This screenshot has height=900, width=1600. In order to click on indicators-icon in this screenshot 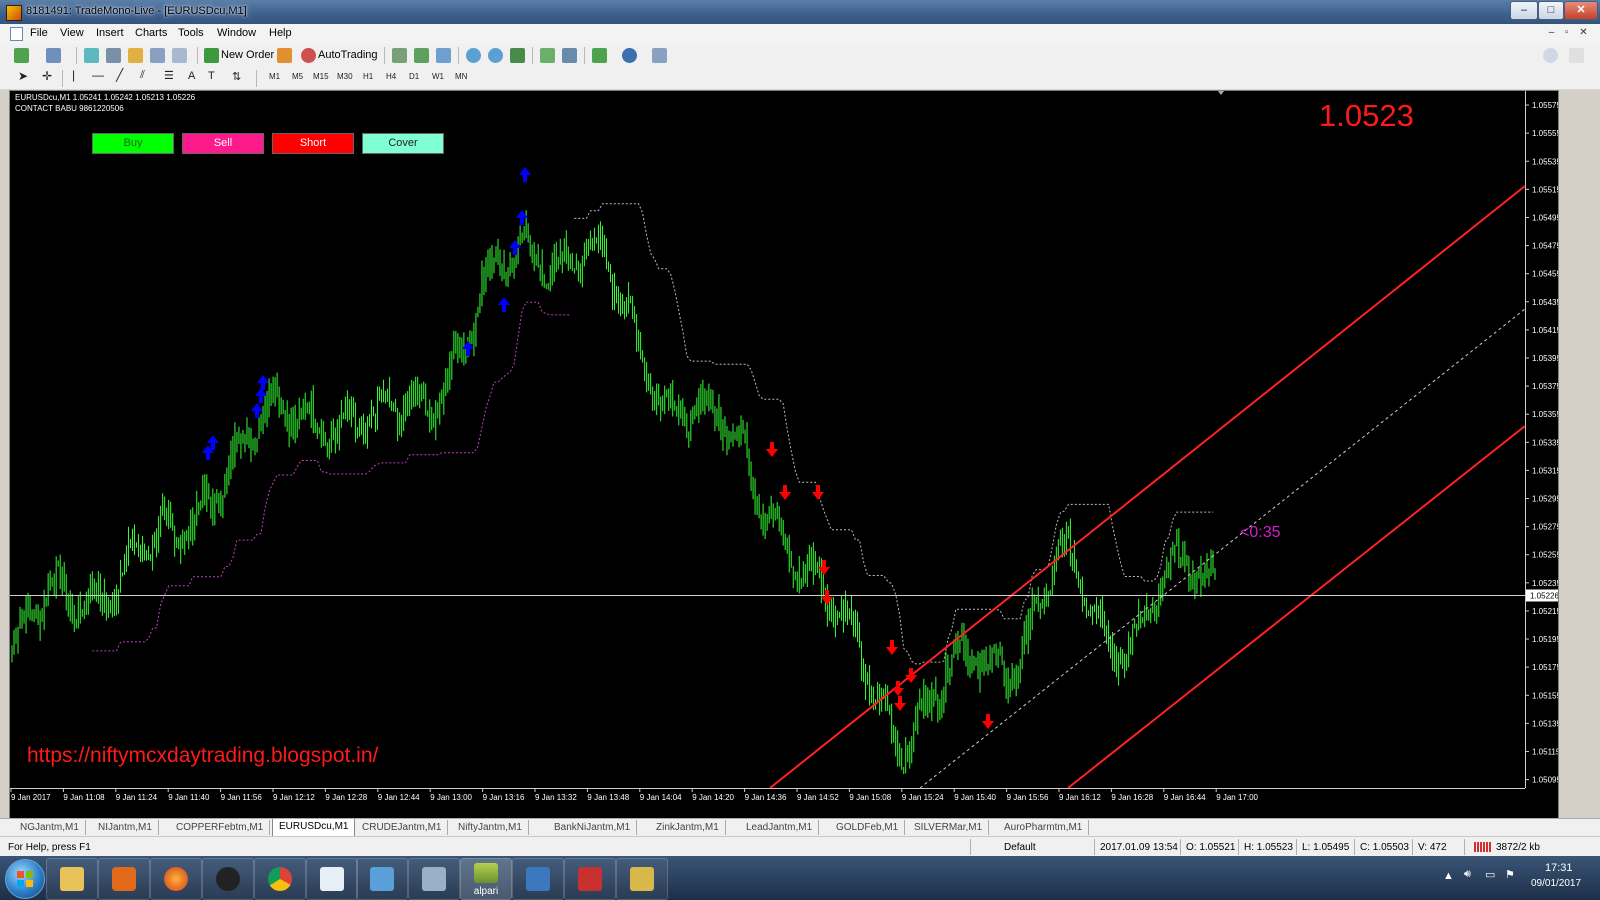, I will do `click(599, 55)`.